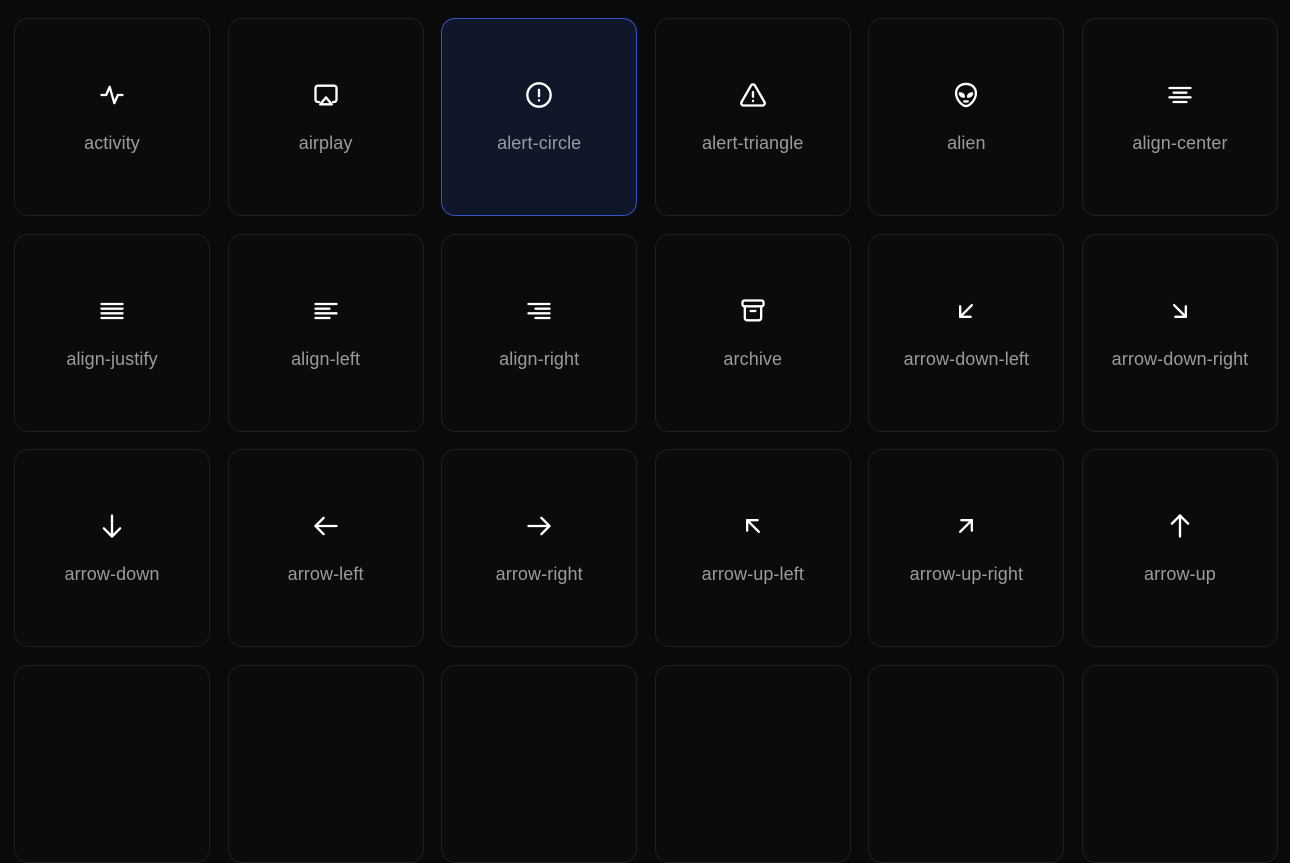 The width and height of the screenshot is (1290, 863). What do you see at coordinates (1180, 574) in the screenshot?
I see `icon-tile-label: arrow-up` at bounding box center [1180, 574].